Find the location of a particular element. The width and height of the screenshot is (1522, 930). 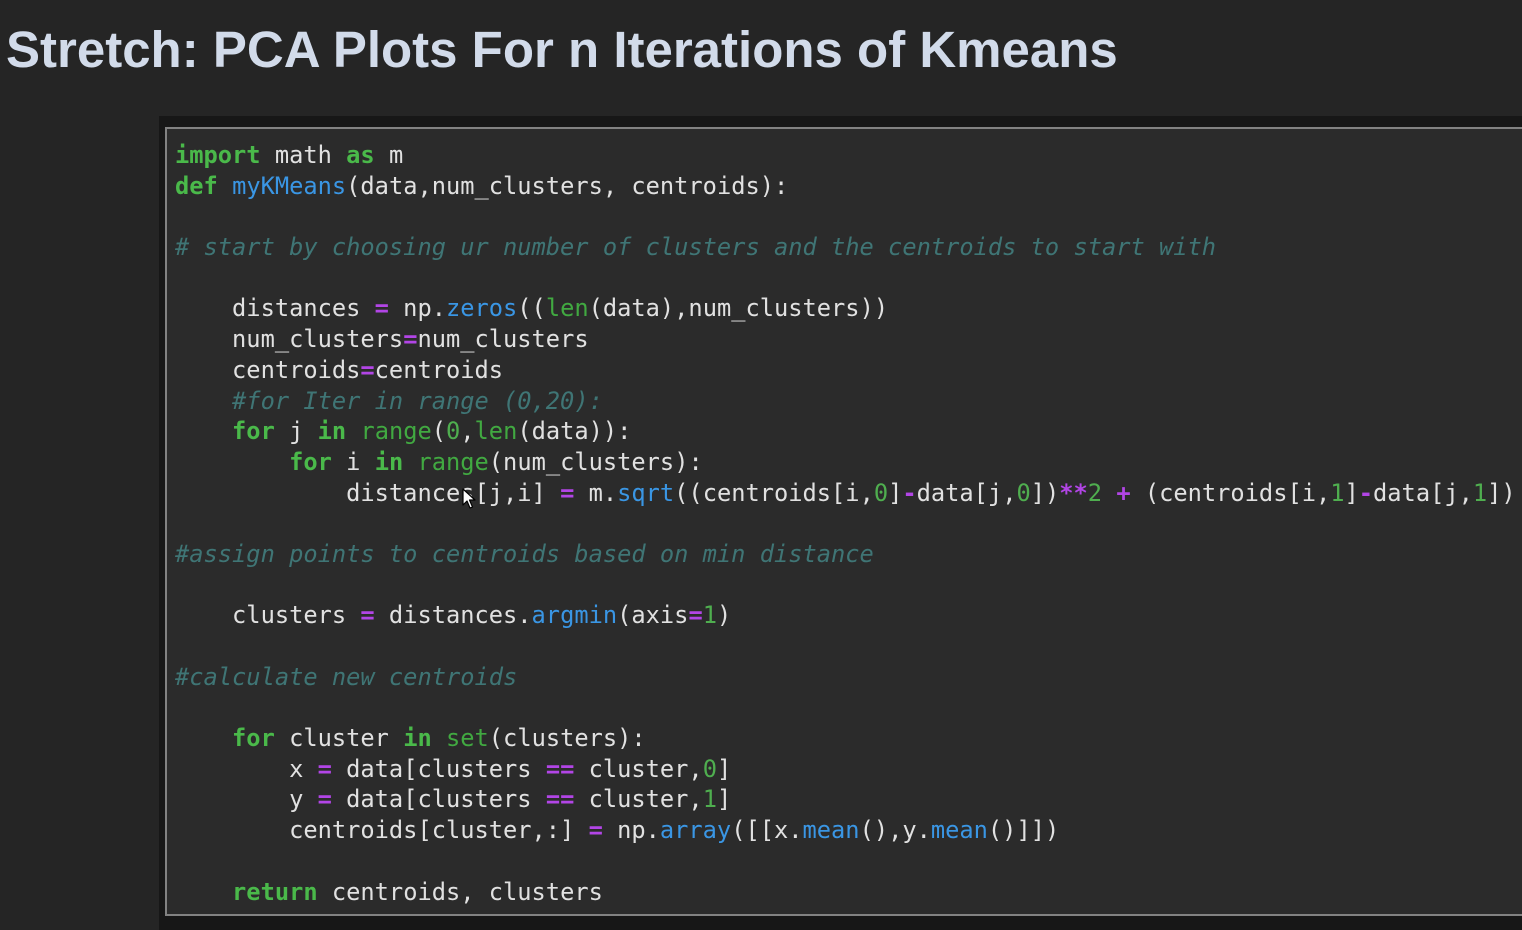

code-token: as is located at coordinates (360, 155).